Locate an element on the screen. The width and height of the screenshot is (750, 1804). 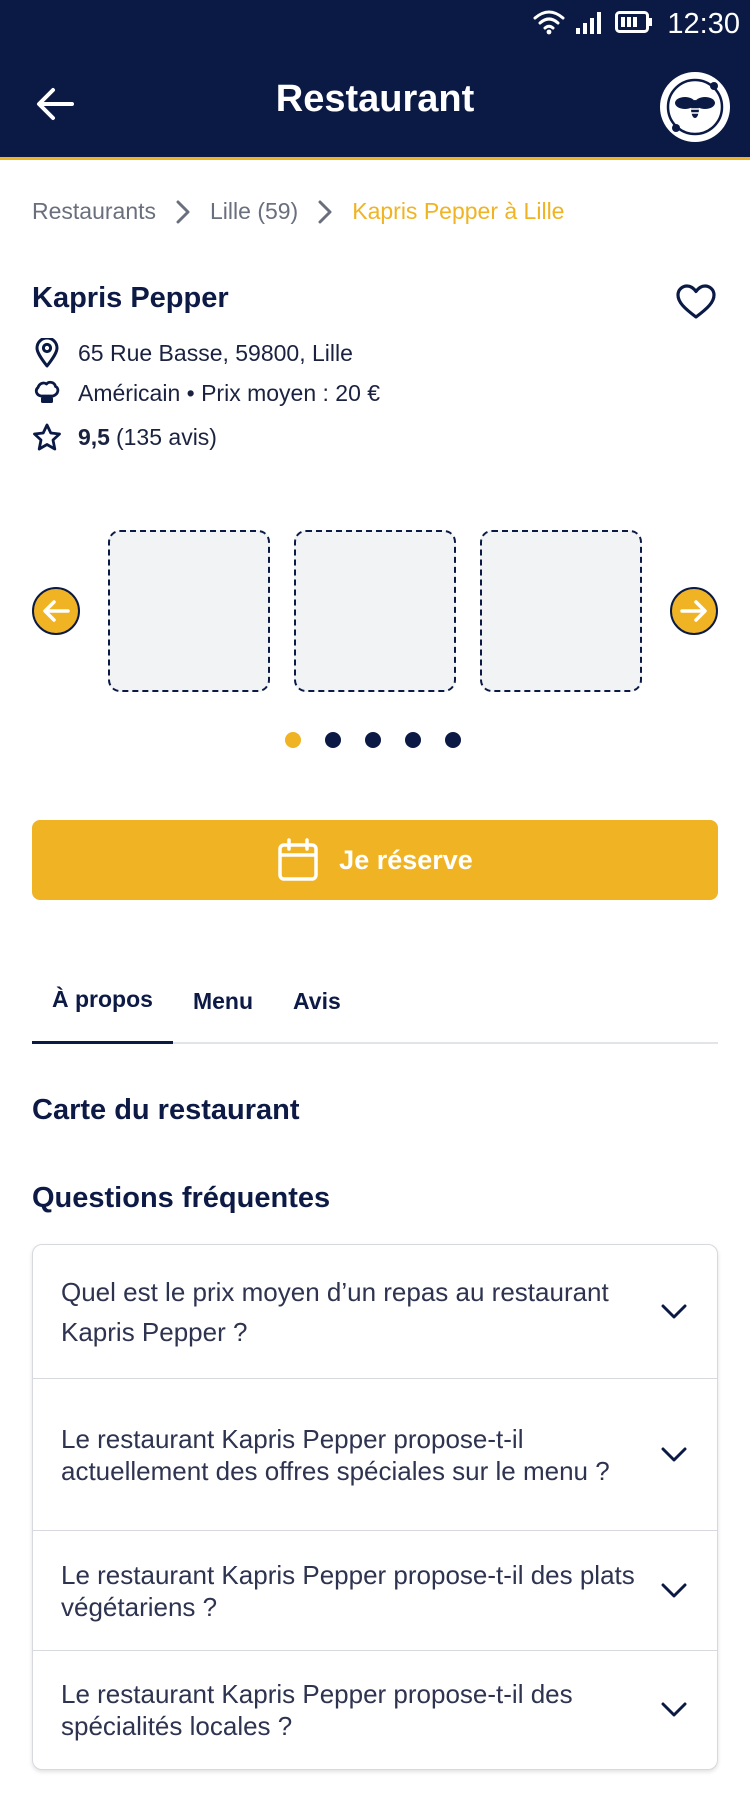
tab-menu: Menu is located at coordinates (223, 1001).